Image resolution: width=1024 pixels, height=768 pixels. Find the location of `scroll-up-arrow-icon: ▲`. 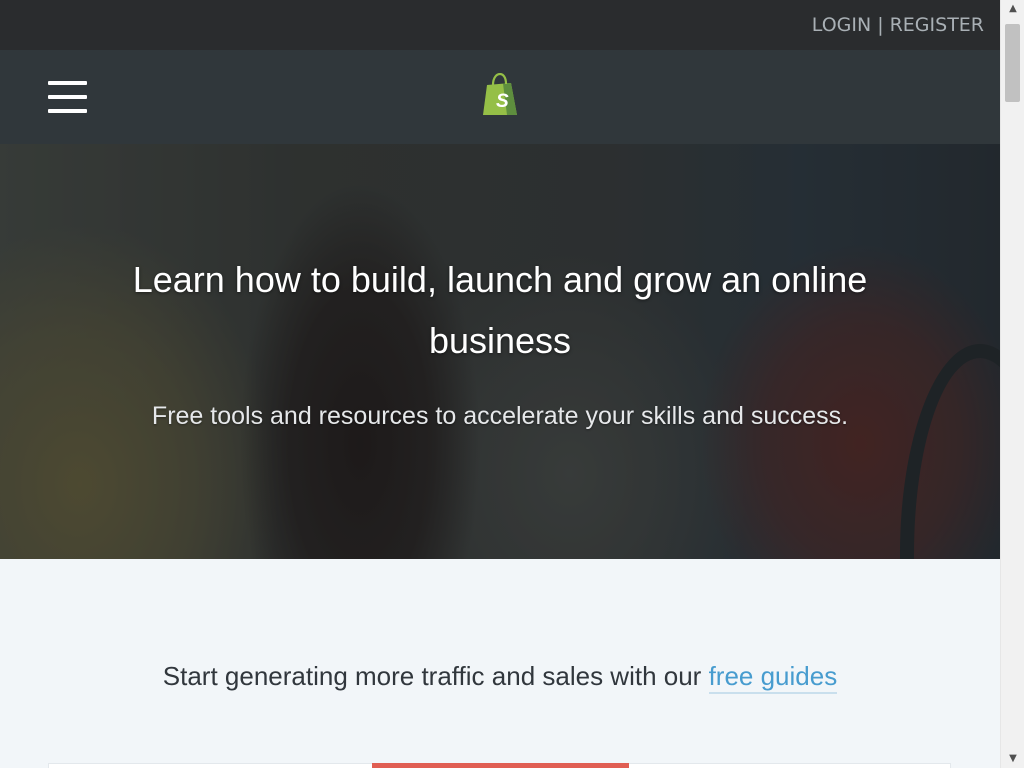

scroll-up-arrow-icon: ▲ is located at coordinates (1012, 9).